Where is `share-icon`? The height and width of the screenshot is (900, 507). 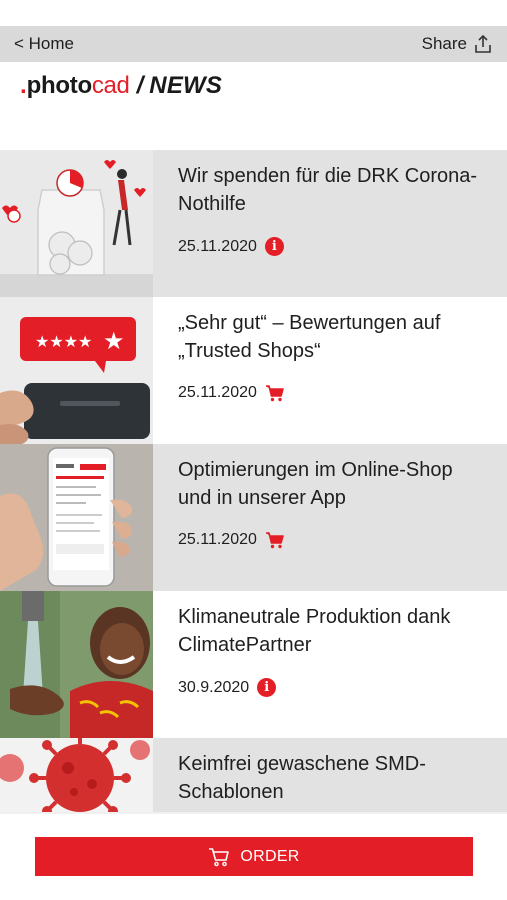 share-icon is located at coordinates (483, 44).